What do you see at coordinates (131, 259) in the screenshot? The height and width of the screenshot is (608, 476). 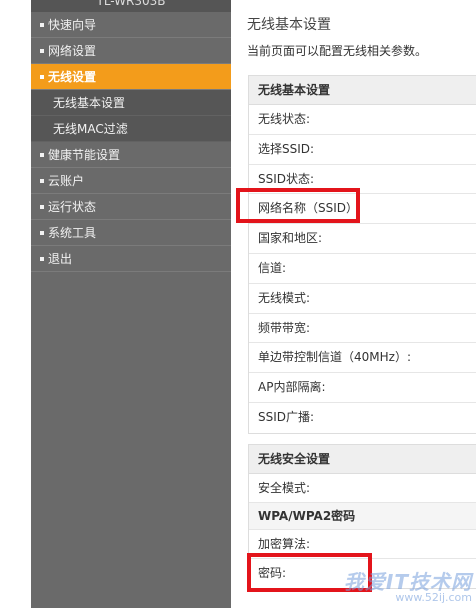 I see `nav-item-logout: 退出` at bounding box center [131, 259].